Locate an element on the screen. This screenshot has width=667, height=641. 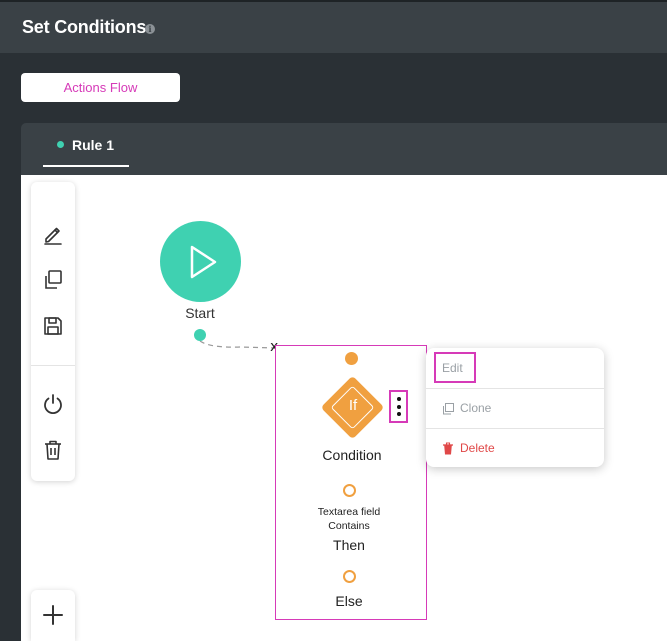
edit-label: Edit is located at coordinates (452, 368).